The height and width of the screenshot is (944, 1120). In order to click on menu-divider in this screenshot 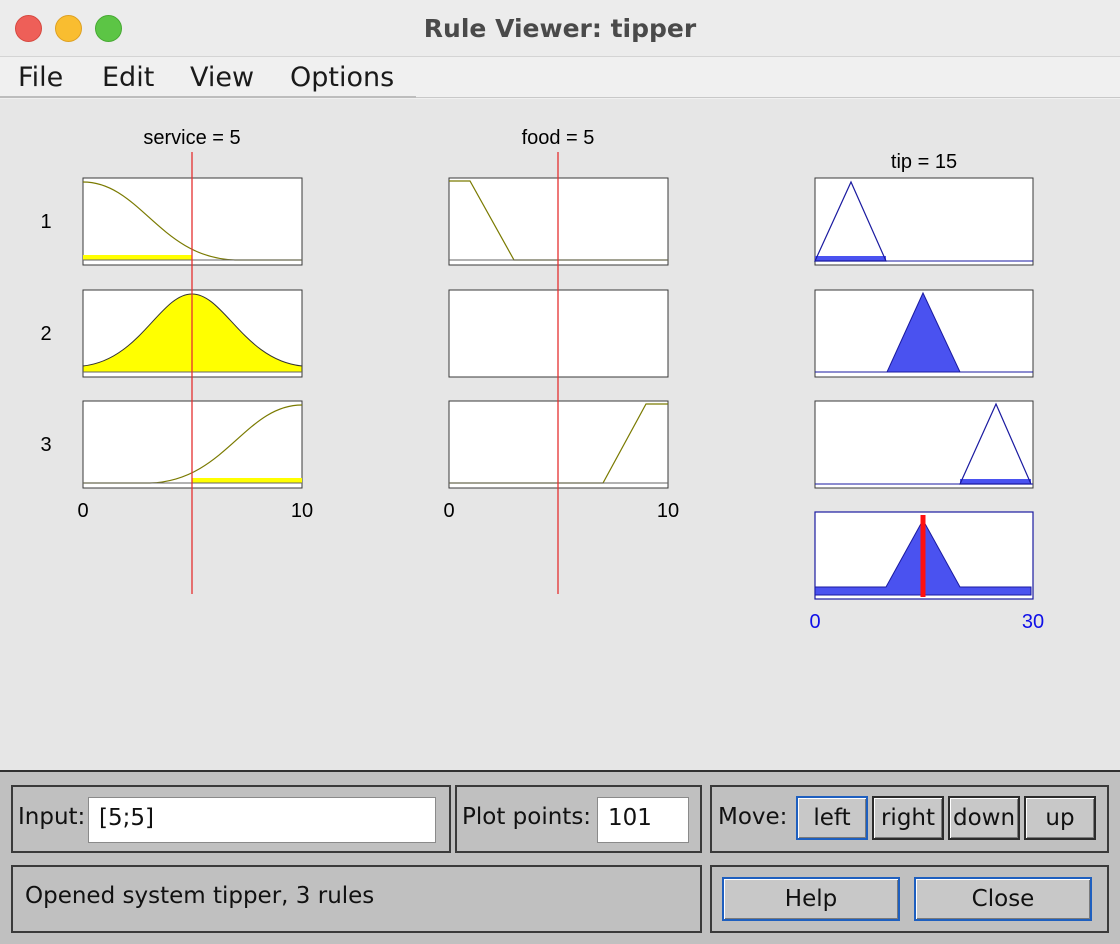, I will do `click(208, 97)`.